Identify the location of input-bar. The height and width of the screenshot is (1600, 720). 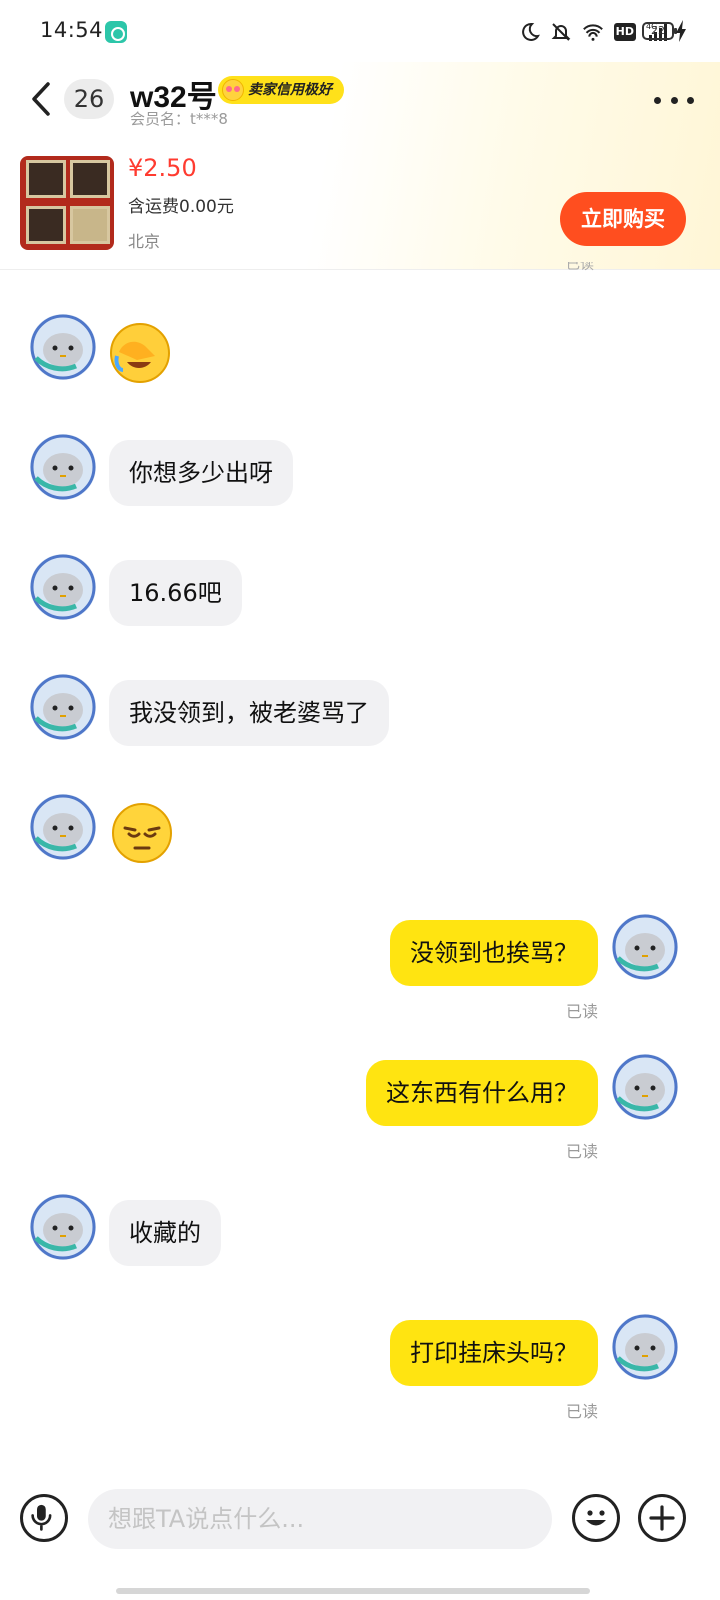
(360, 1530).